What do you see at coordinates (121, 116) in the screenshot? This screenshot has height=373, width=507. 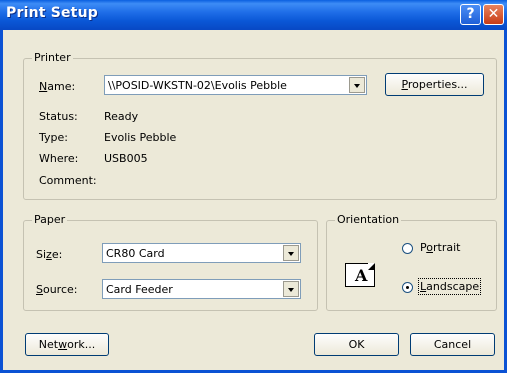 I see `status-value: Ready` at bounding box center [121, 116].